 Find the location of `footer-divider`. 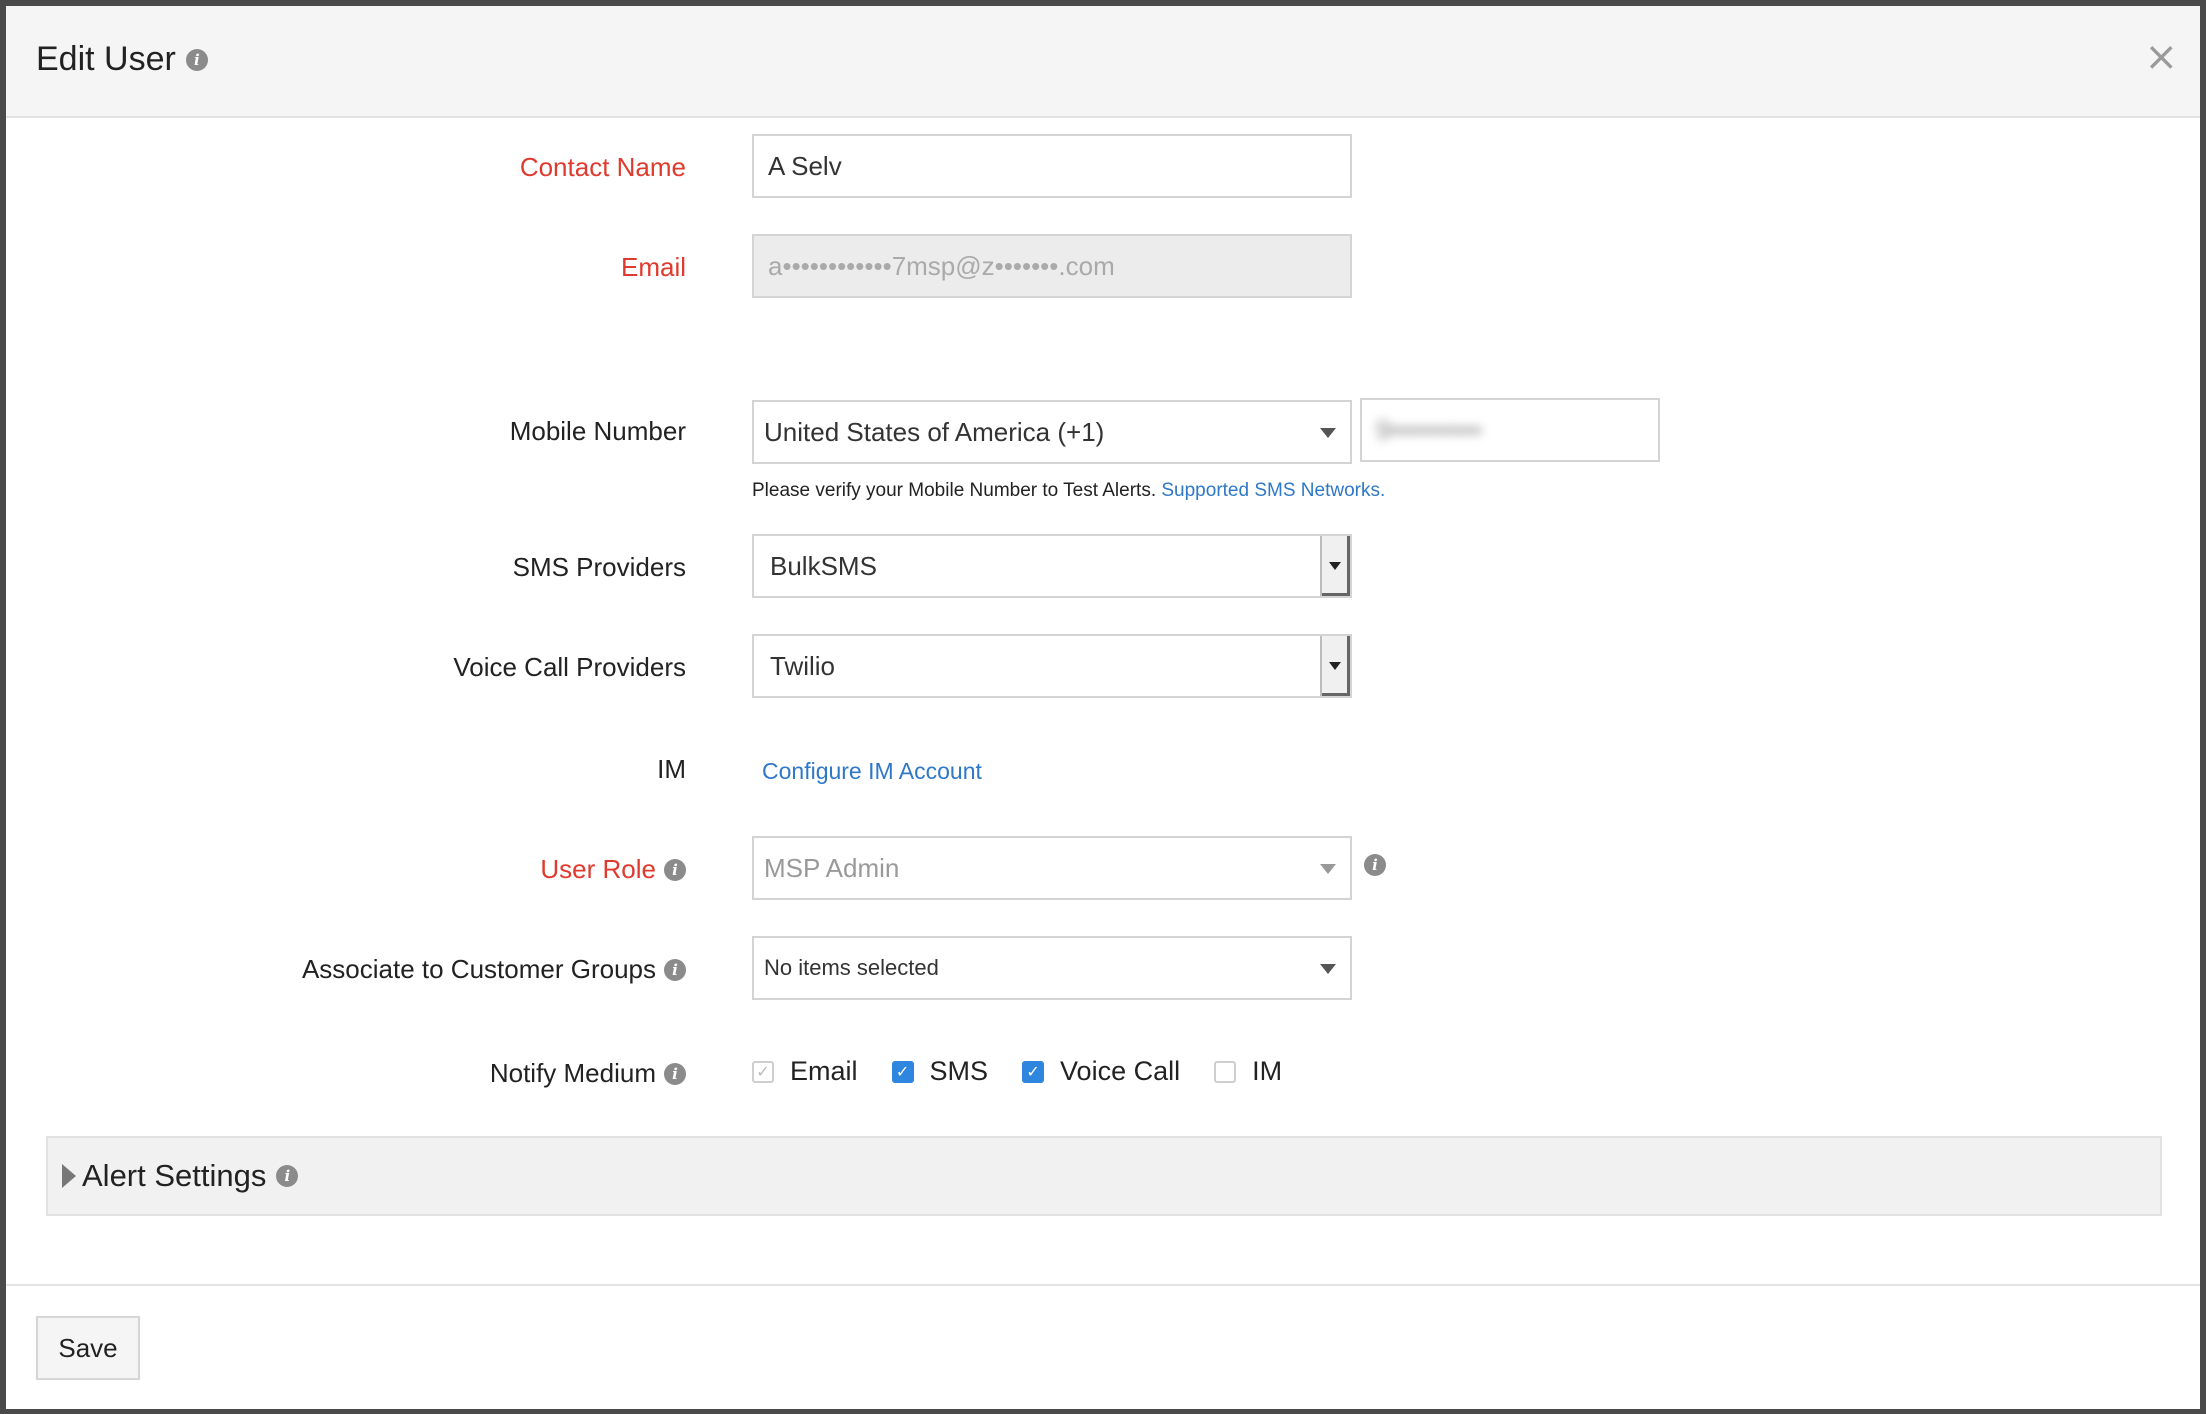

footer-divider is located at coordinates (1103, 1285).